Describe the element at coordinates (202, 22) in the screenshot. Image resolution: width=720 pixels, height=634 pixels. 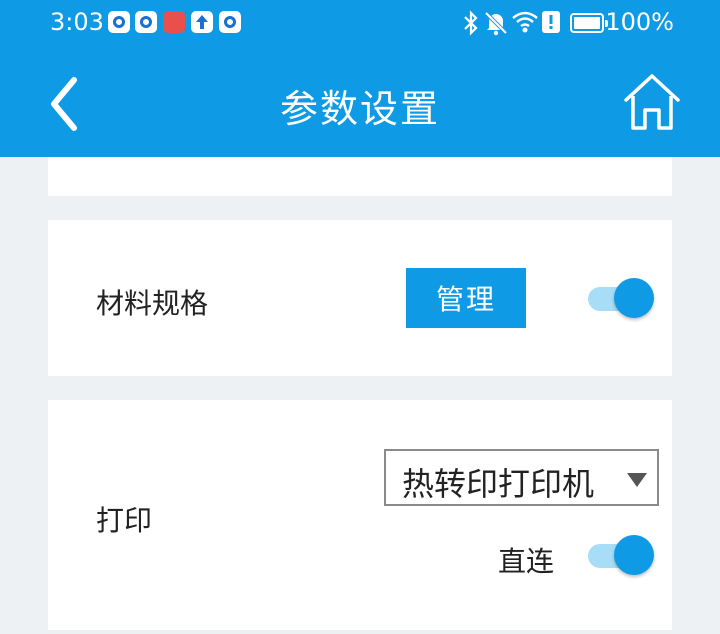
I see `upload-icon` at that location.